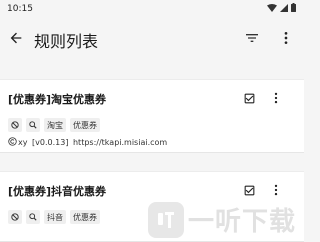  I want to click on watermark-text: 一听下载, so click(241, 222).